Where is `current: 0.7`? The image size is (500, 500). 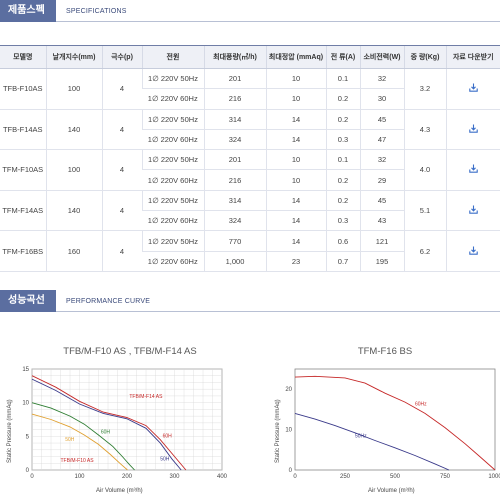 current: 0.7 is located at coordinates (342, 261).